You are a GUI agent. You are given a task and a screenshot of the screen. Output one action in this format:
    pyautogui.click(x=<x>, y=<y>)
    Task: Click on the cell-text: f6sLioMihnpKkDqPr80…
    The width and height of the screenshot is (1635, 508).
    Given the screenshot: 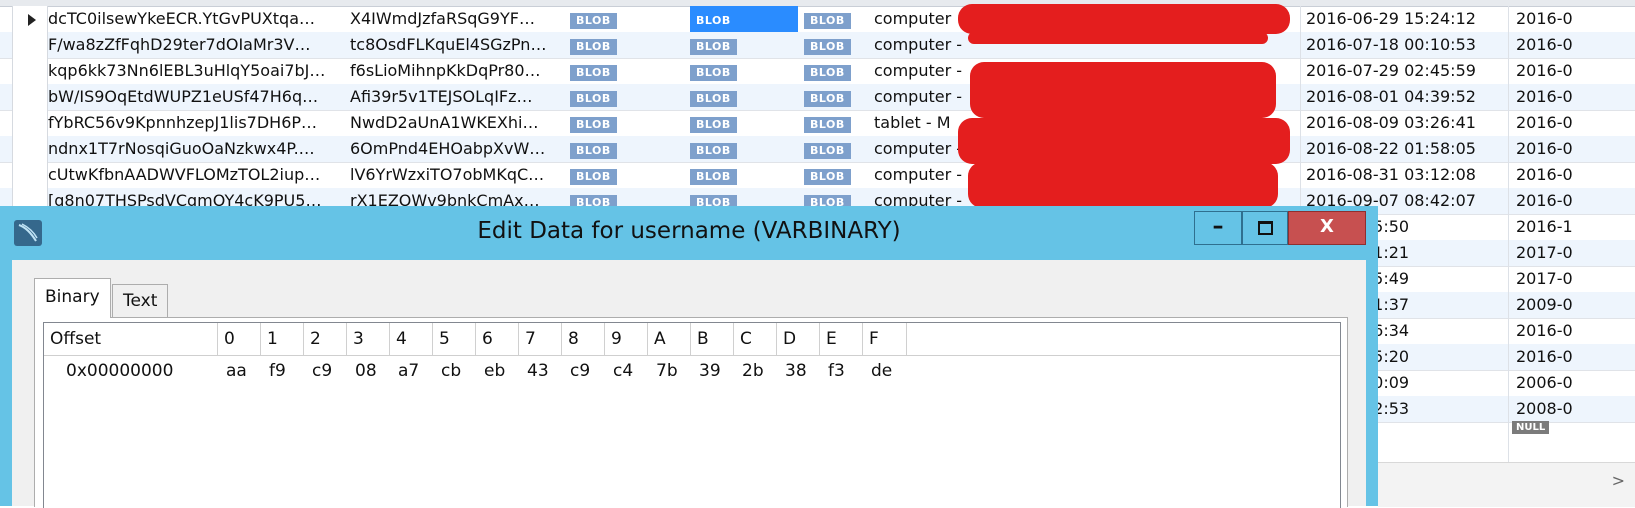 What is the action you would take?
    pyautogui.click(x=455, y=71)
    